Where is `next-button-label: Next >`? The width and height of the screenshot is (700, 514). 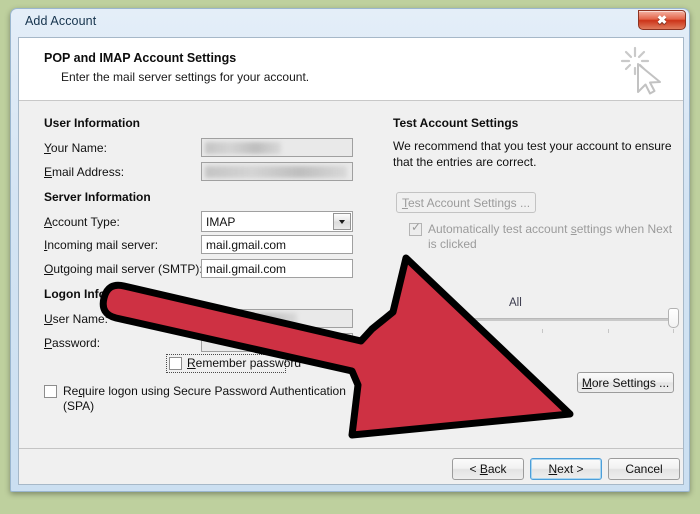 next-button-label: Next > is located at coordinates (566, 469).